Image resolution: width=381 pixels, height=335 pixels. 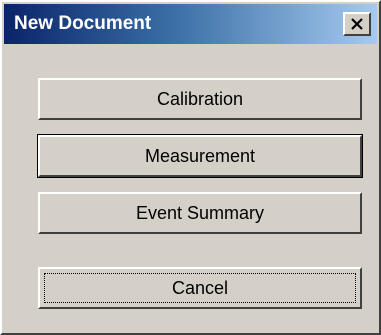 I want to click on event-summary-button-label: Event Summary, so click(x=200, y=212).